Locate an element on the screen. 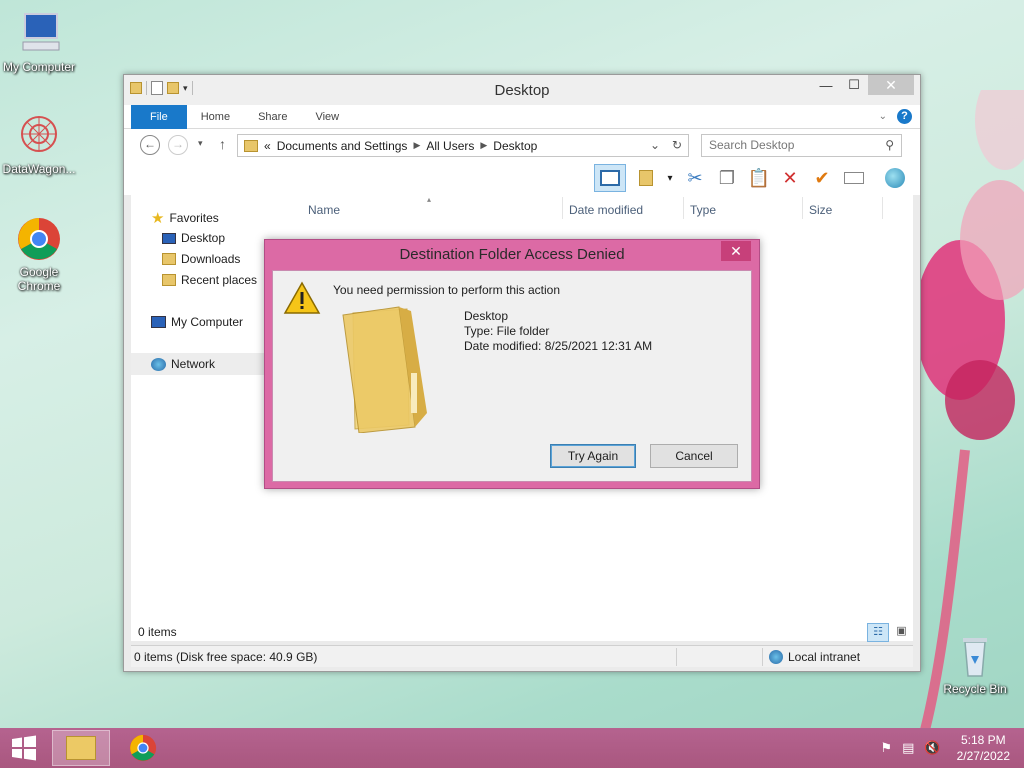 This screenshot has width=1024, height=768. action-center-flag-icon: ⚑ is located at coordinates (886, 748).